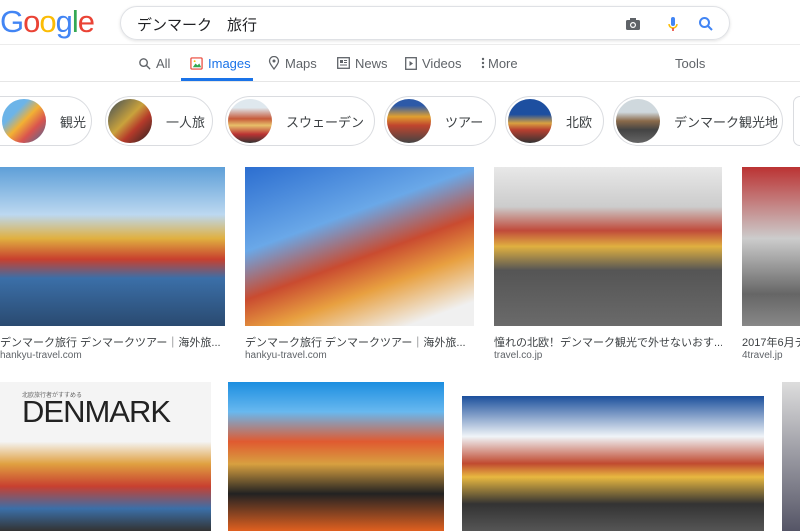 The width and height of the screenshot is (800, 531). What do you see at coordinates (343, 63) in the screenshot?
I see `news-icon` at bounding box center [343, 63].